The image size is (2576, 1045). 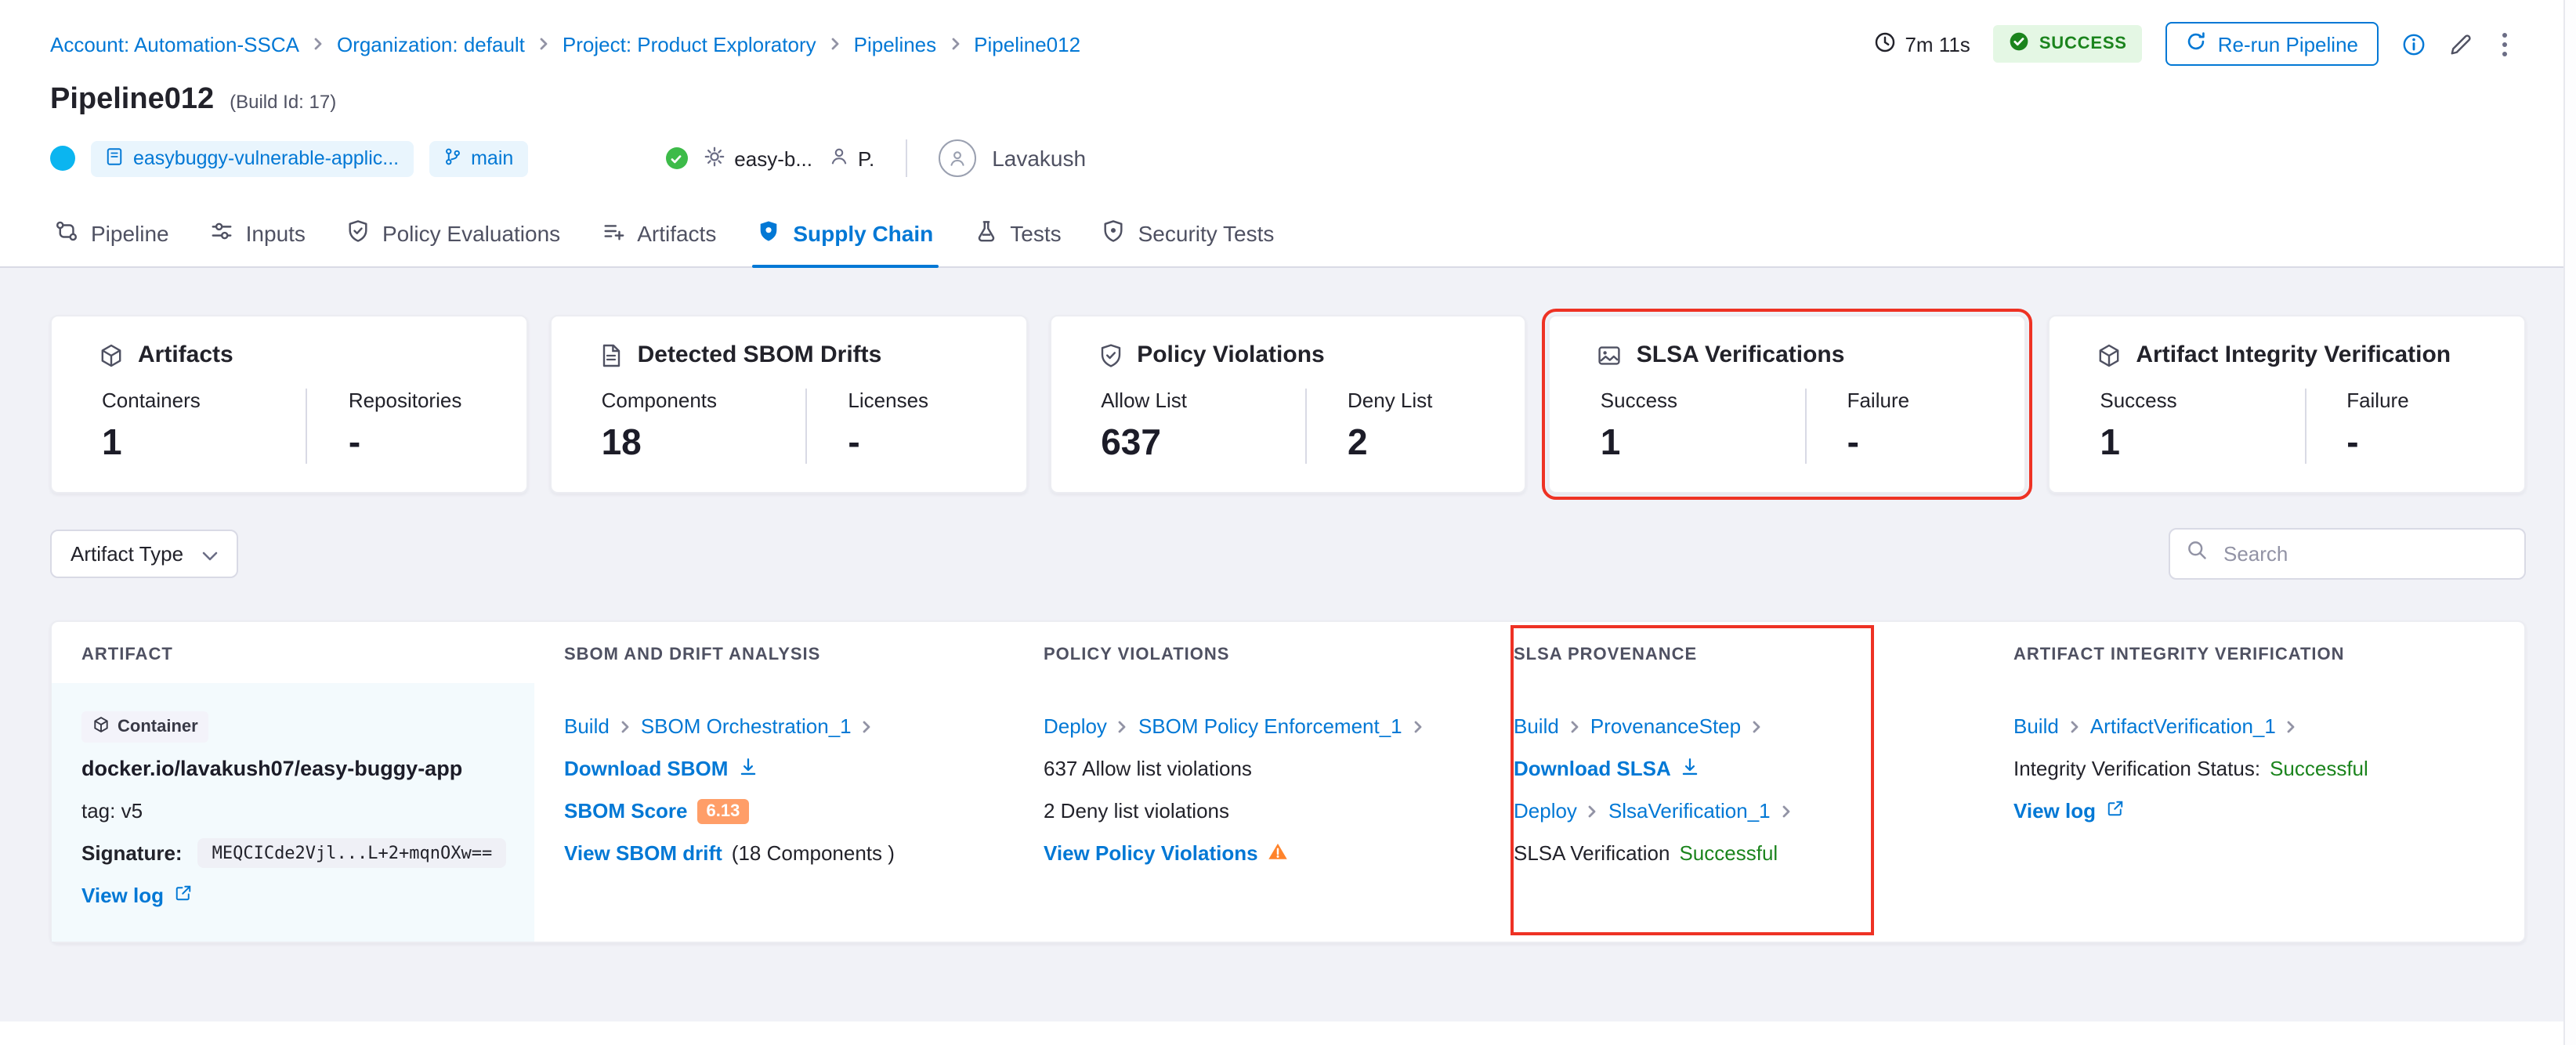 What do you see at coordinates (747, 726) in the screenshot?
I see `step-link: SBOM Orchestration_1` at bounding box center [747, 726].